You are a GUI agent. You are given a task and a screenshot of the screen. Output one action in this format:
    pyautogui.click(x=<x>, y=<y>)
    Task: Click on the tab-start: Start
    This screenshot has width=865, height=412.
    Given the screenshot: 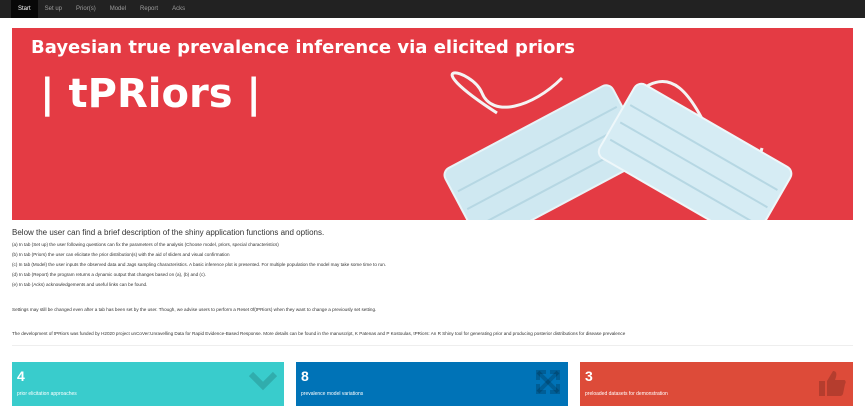 What is the action you would take?
    pyautogui.click(x=24, y=9)
    